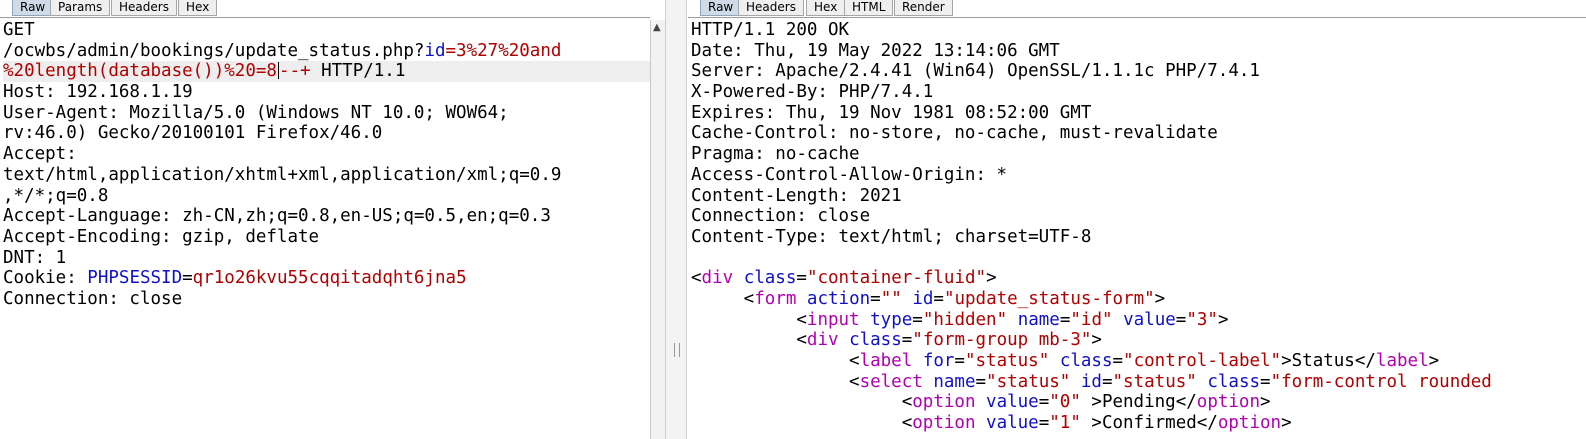 This screenshot has width=1586, height=439. I want to click on request-line: Host: 192.168.1.19, so click(326, 92).